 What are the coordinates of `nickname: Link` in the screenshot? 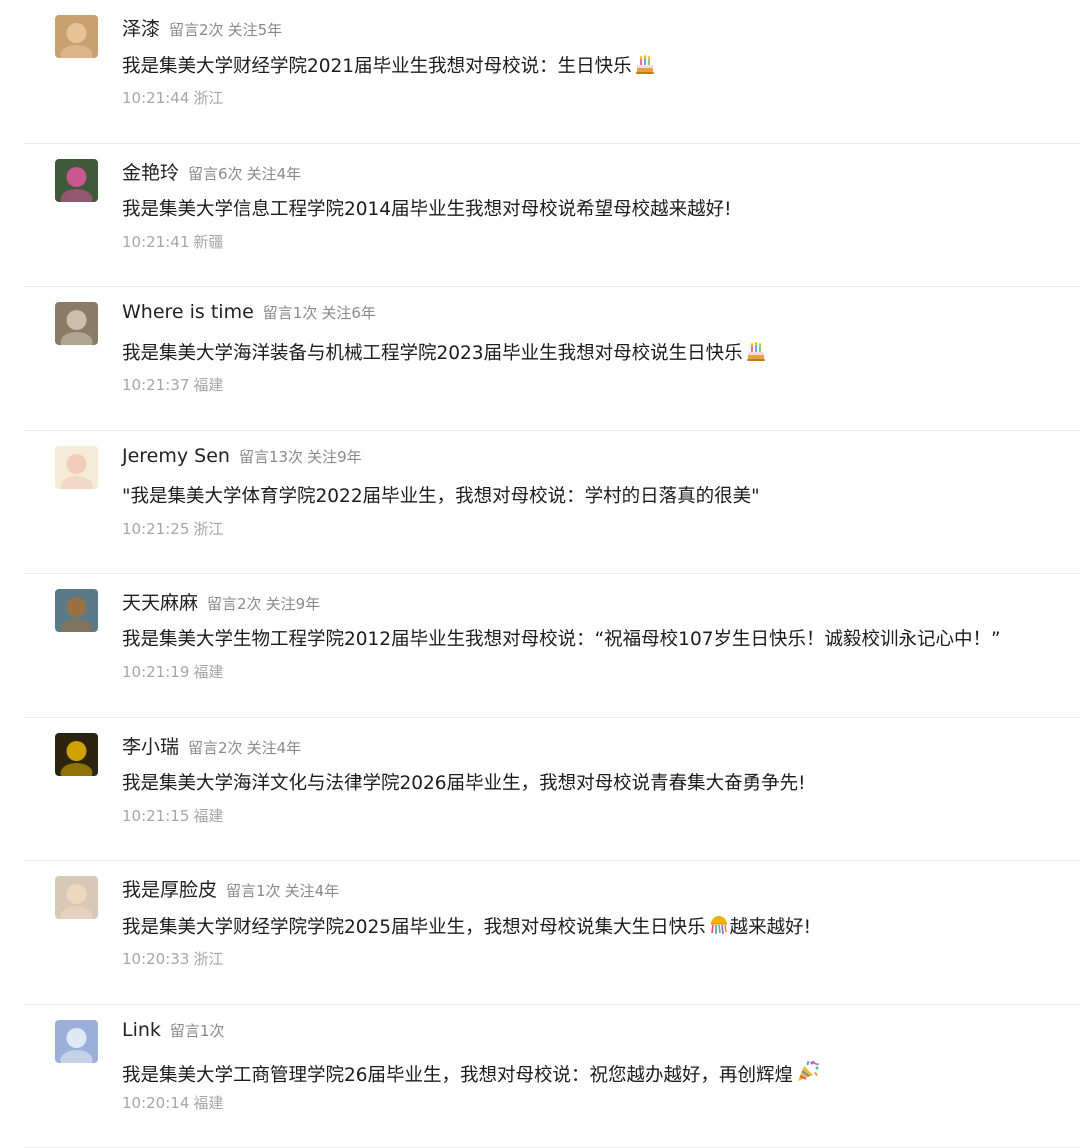 It's located at (141, 1030).